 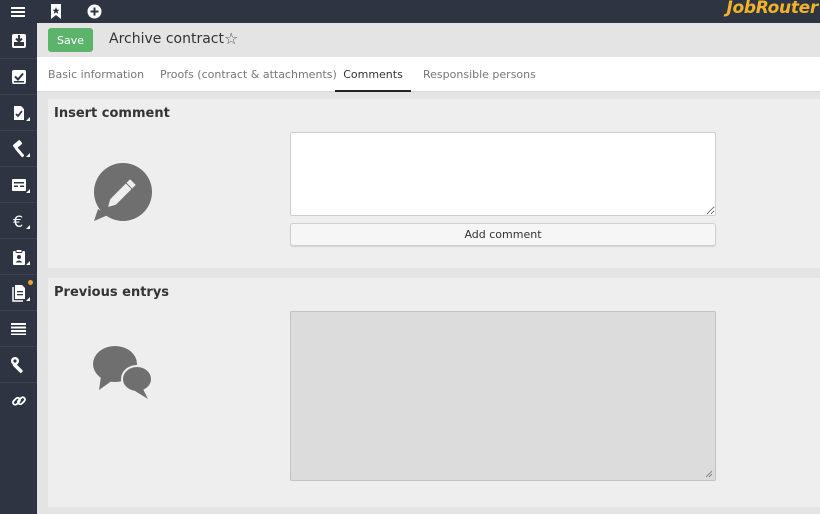 I want to click on previous-entries-title: Previous entrys, so click(x=112, y=292).